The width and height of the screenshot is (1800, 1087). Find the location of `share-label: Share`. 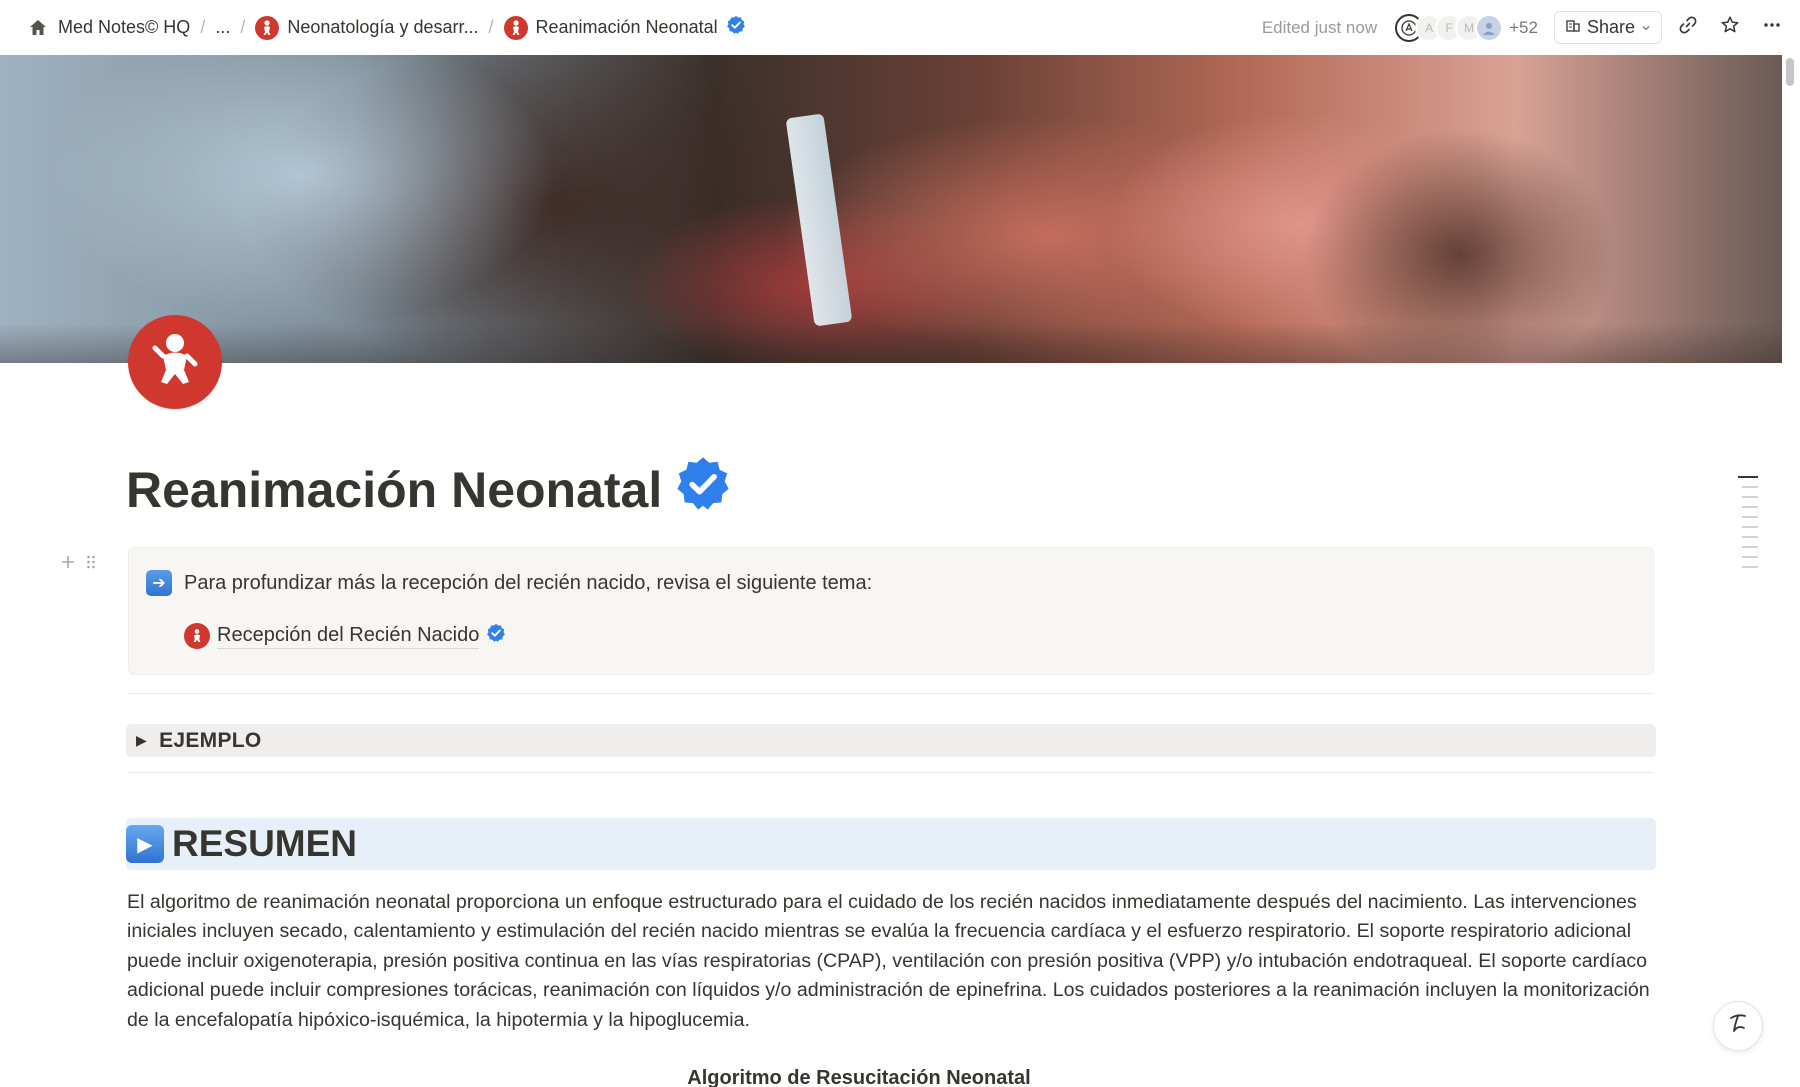

share-label: Share is located at coordinates (1610, 27).